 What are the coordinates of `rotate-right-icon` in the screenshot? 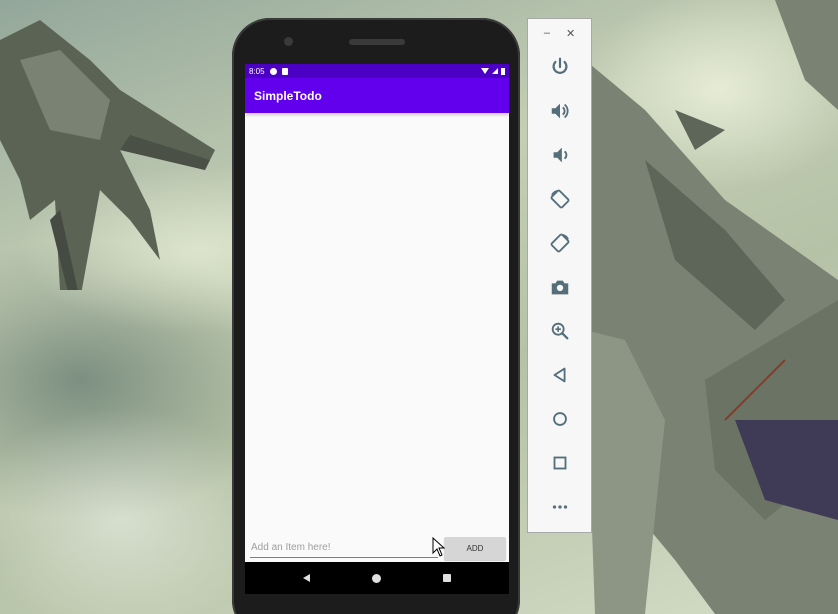 It's located at (560, 243).